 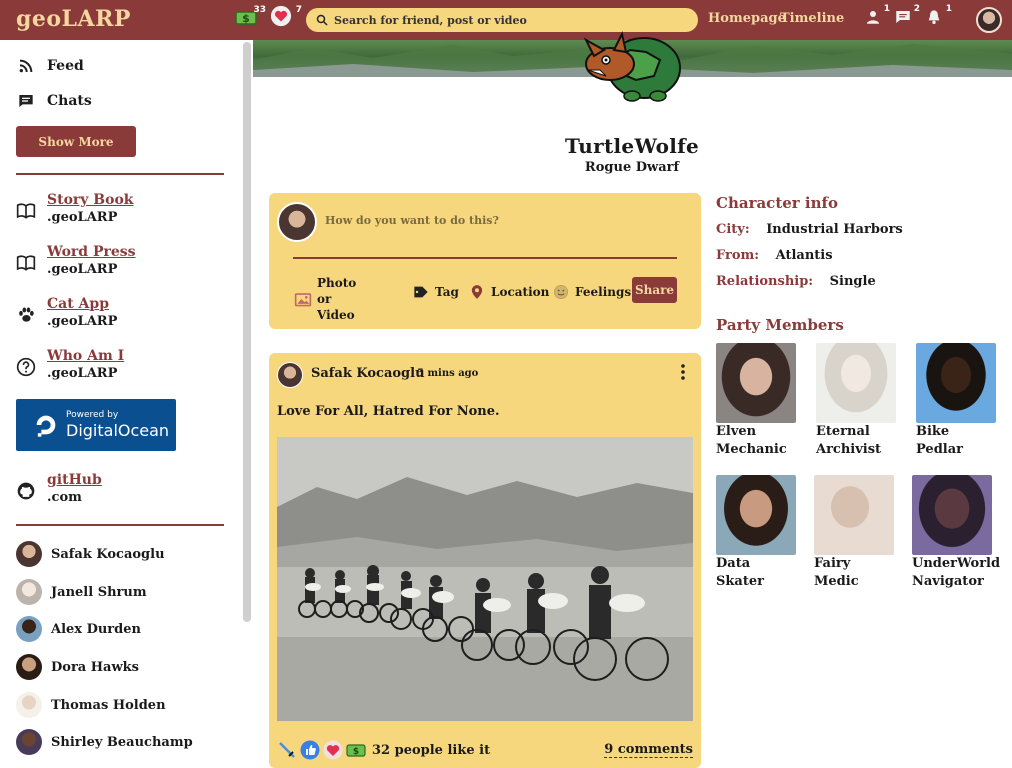 What do you see at coordinates (333, 750) in the screenshot?
I see `heart-reaction-icon` at bounding box center [333, 750].